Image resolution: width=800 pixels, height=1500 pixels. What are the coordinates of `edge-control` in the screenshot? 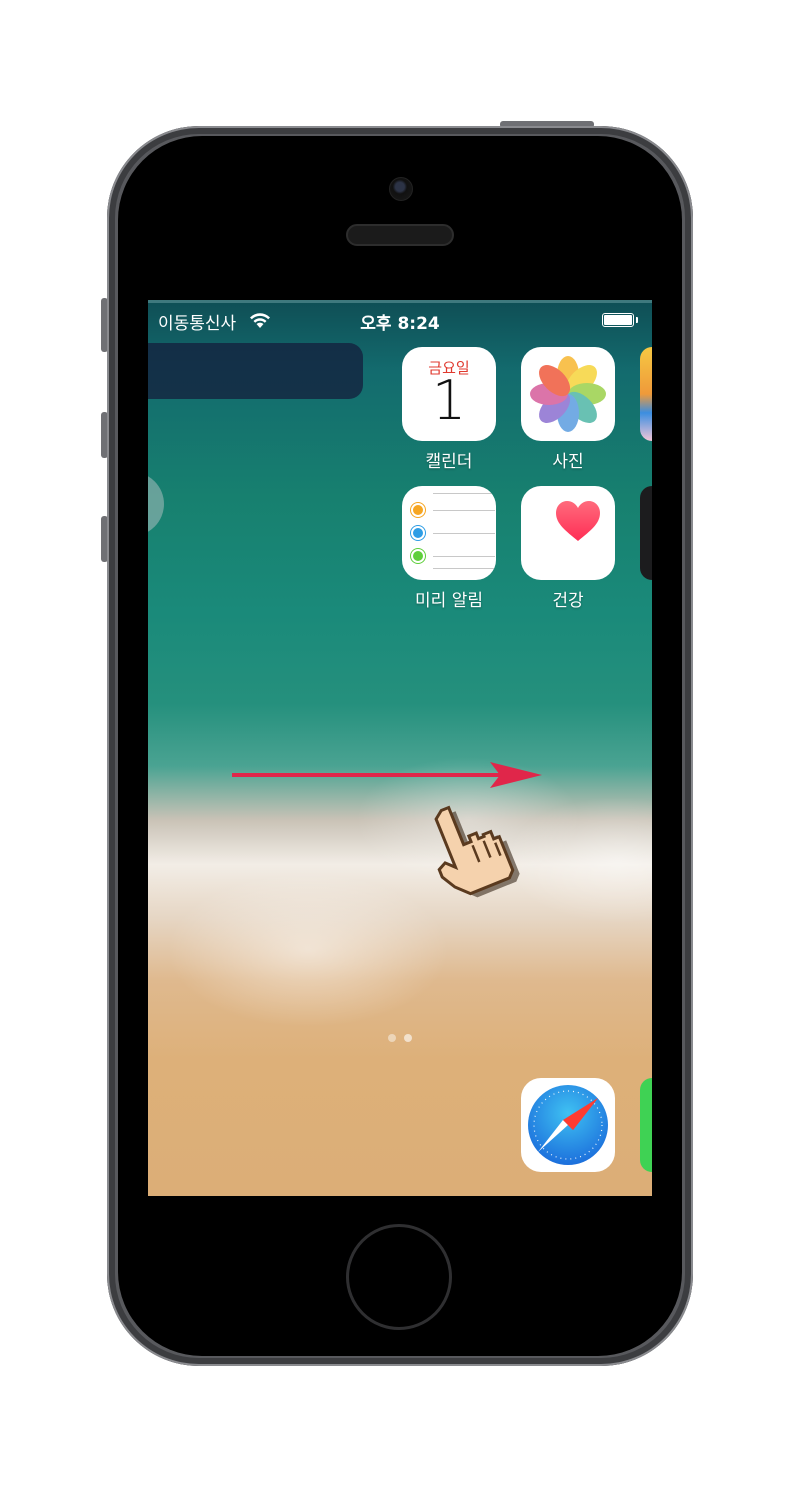 It's located at (156, 504).